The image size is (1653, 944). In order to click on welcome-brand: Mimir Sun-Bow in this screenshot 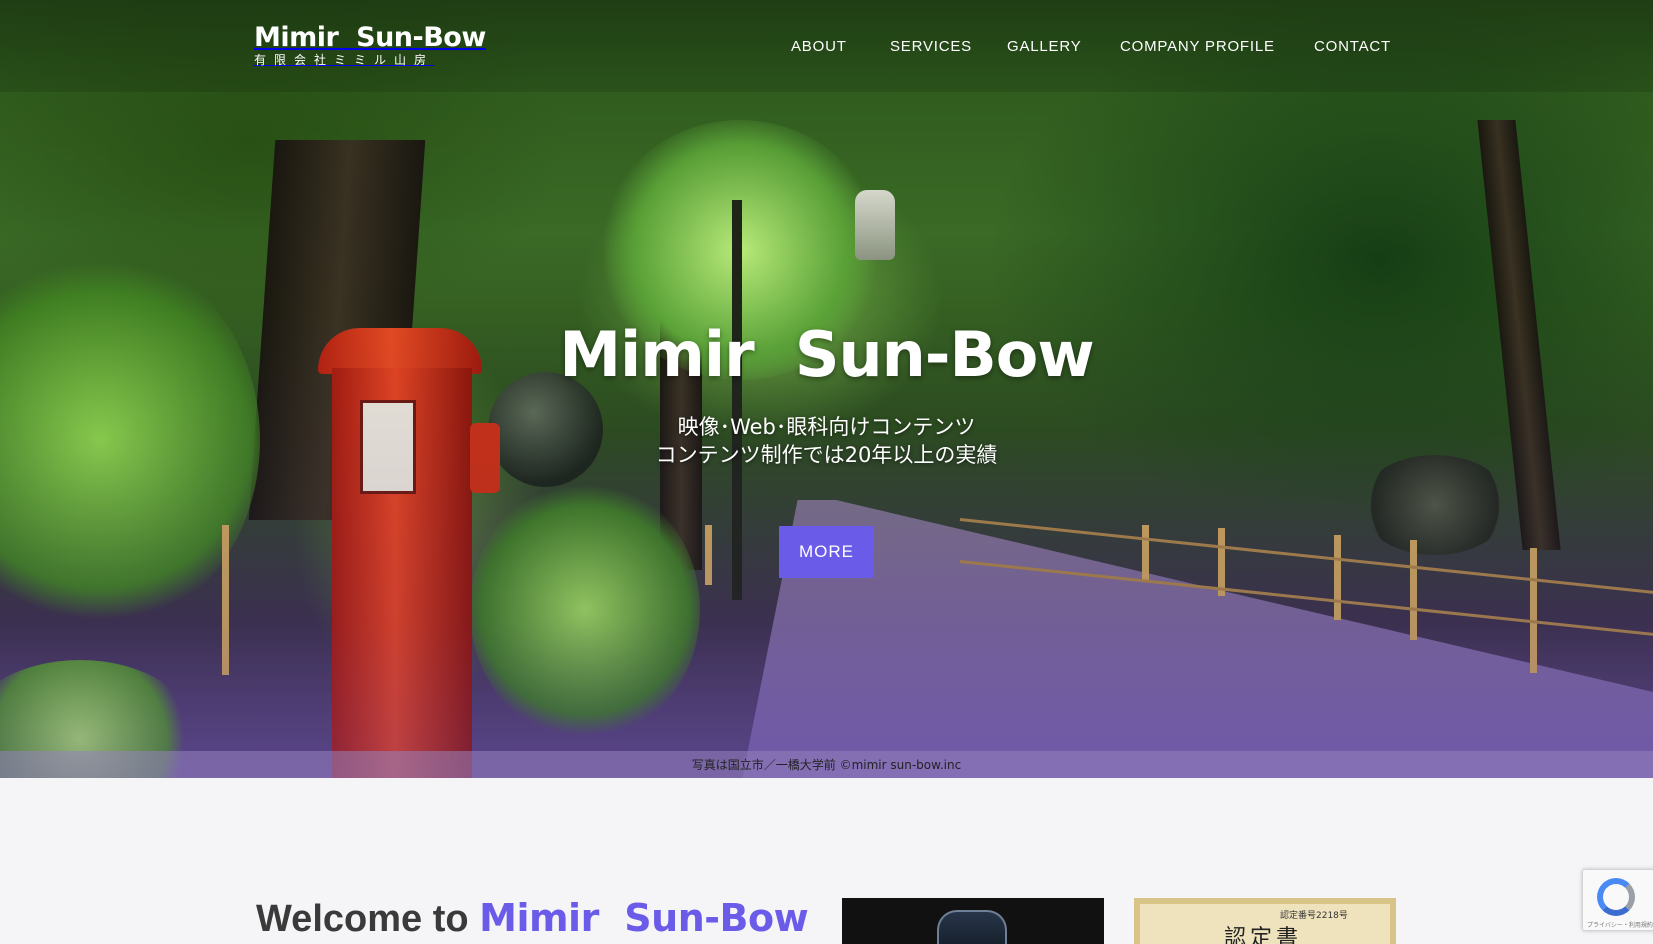, I will do `click(644, 918)`.